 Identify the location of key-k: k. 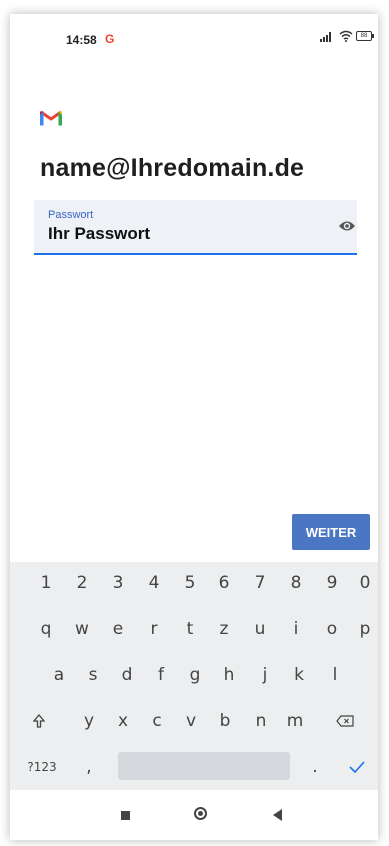
(299, 675).